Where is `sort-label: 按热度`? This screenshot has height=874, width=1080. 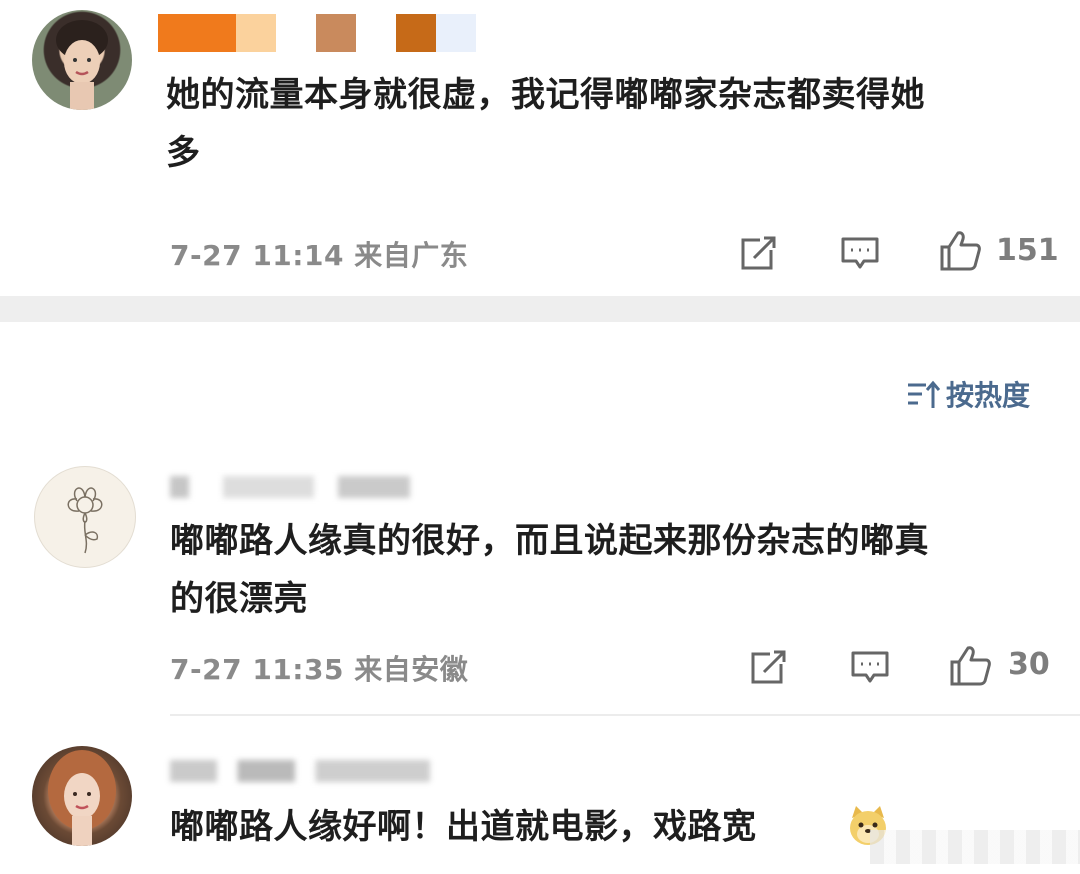 sort-label: 按热度 is located at coordinates (988, 395).